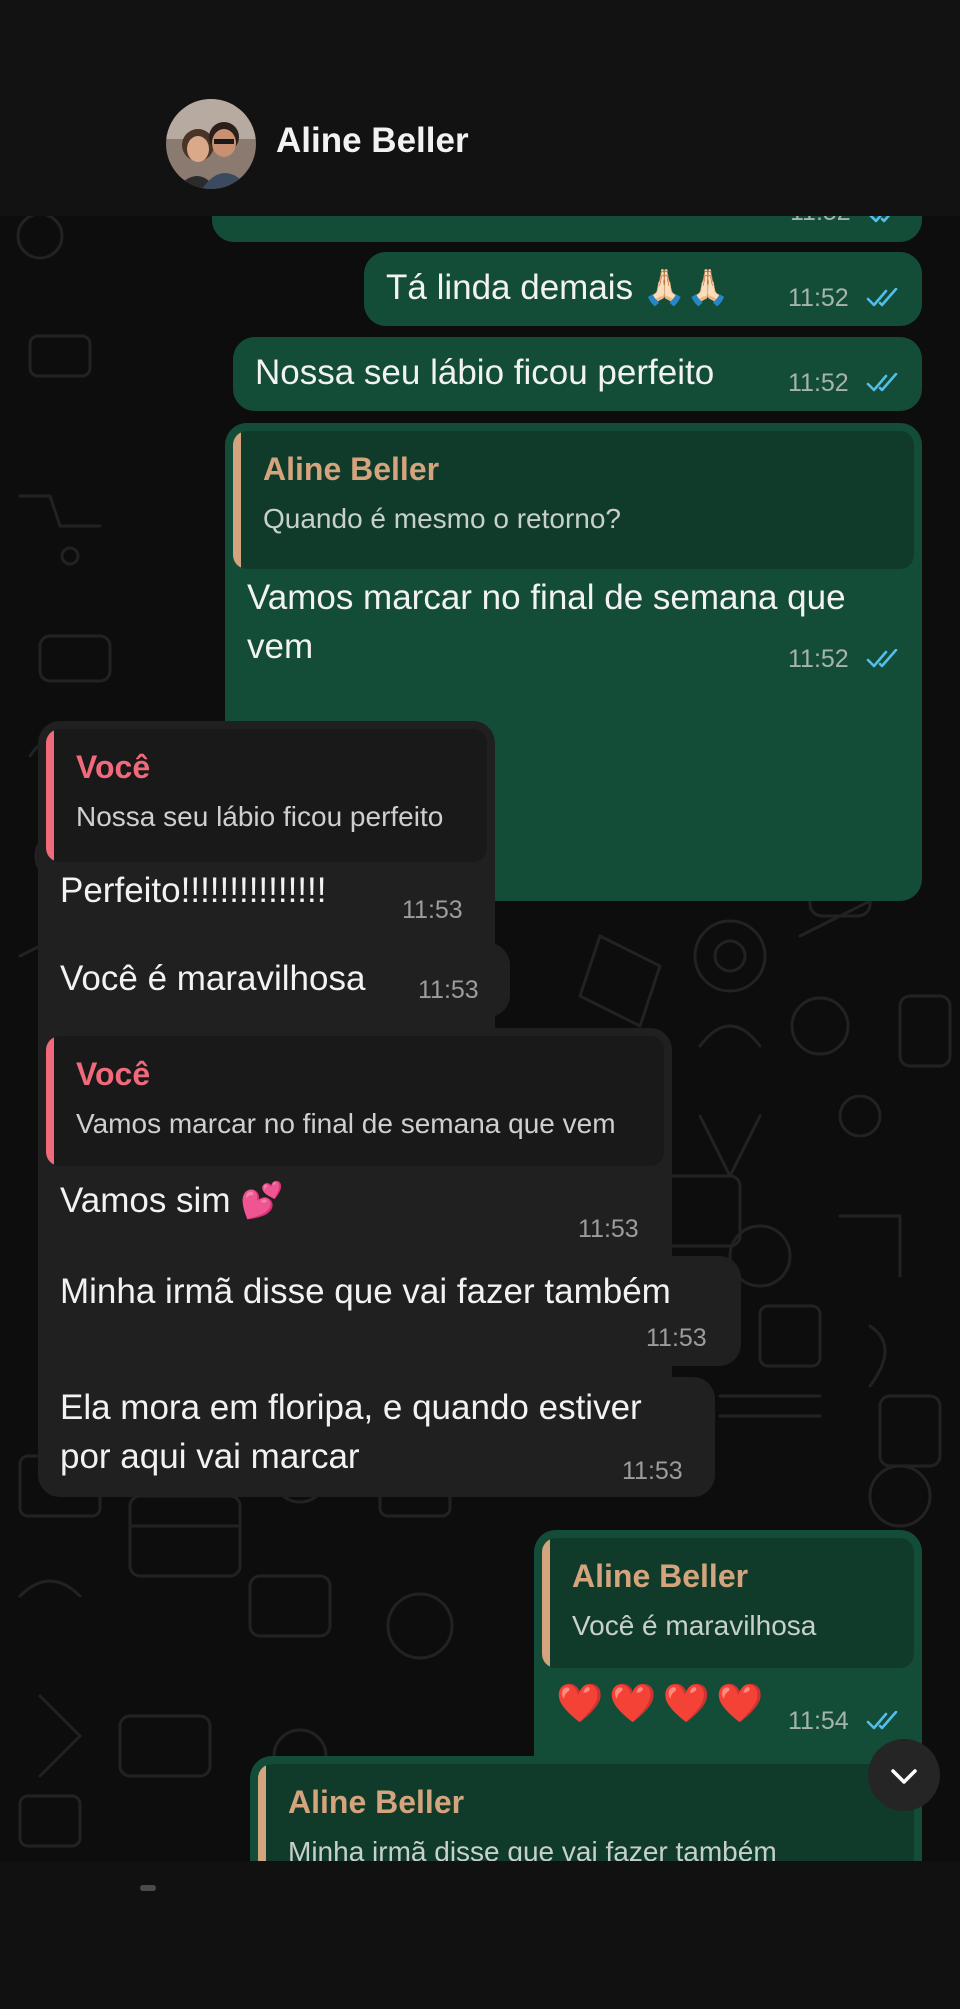  I want to click on chevron-down-icon, so click(904, 1776).